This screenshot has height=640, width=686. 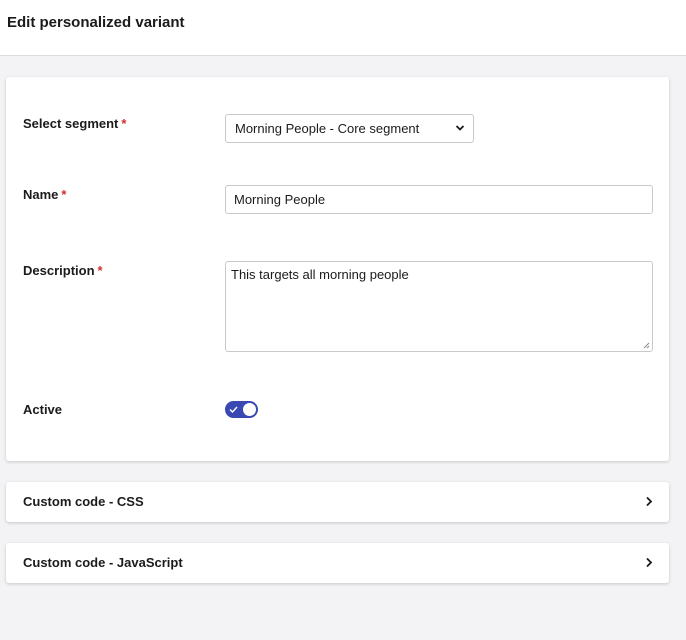 I want to click on resize-grip-icon, so click(x=646, y=345).